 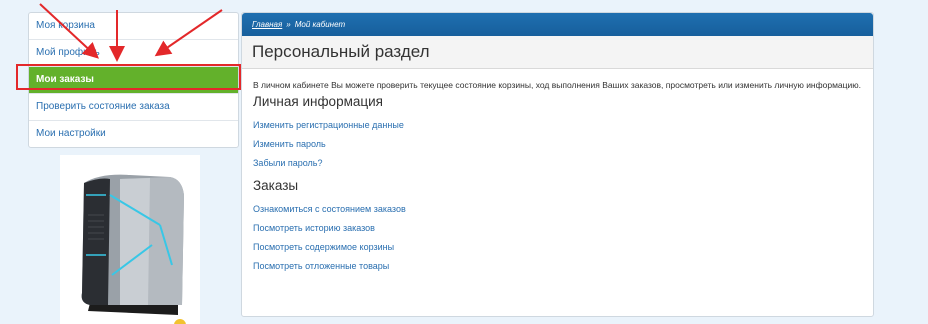 What do you see at coordinates (557, 209) in the screenshot?
I see `order-status-link: Ознакомиться с состоянием заказов` at bounding box center [557, 209].